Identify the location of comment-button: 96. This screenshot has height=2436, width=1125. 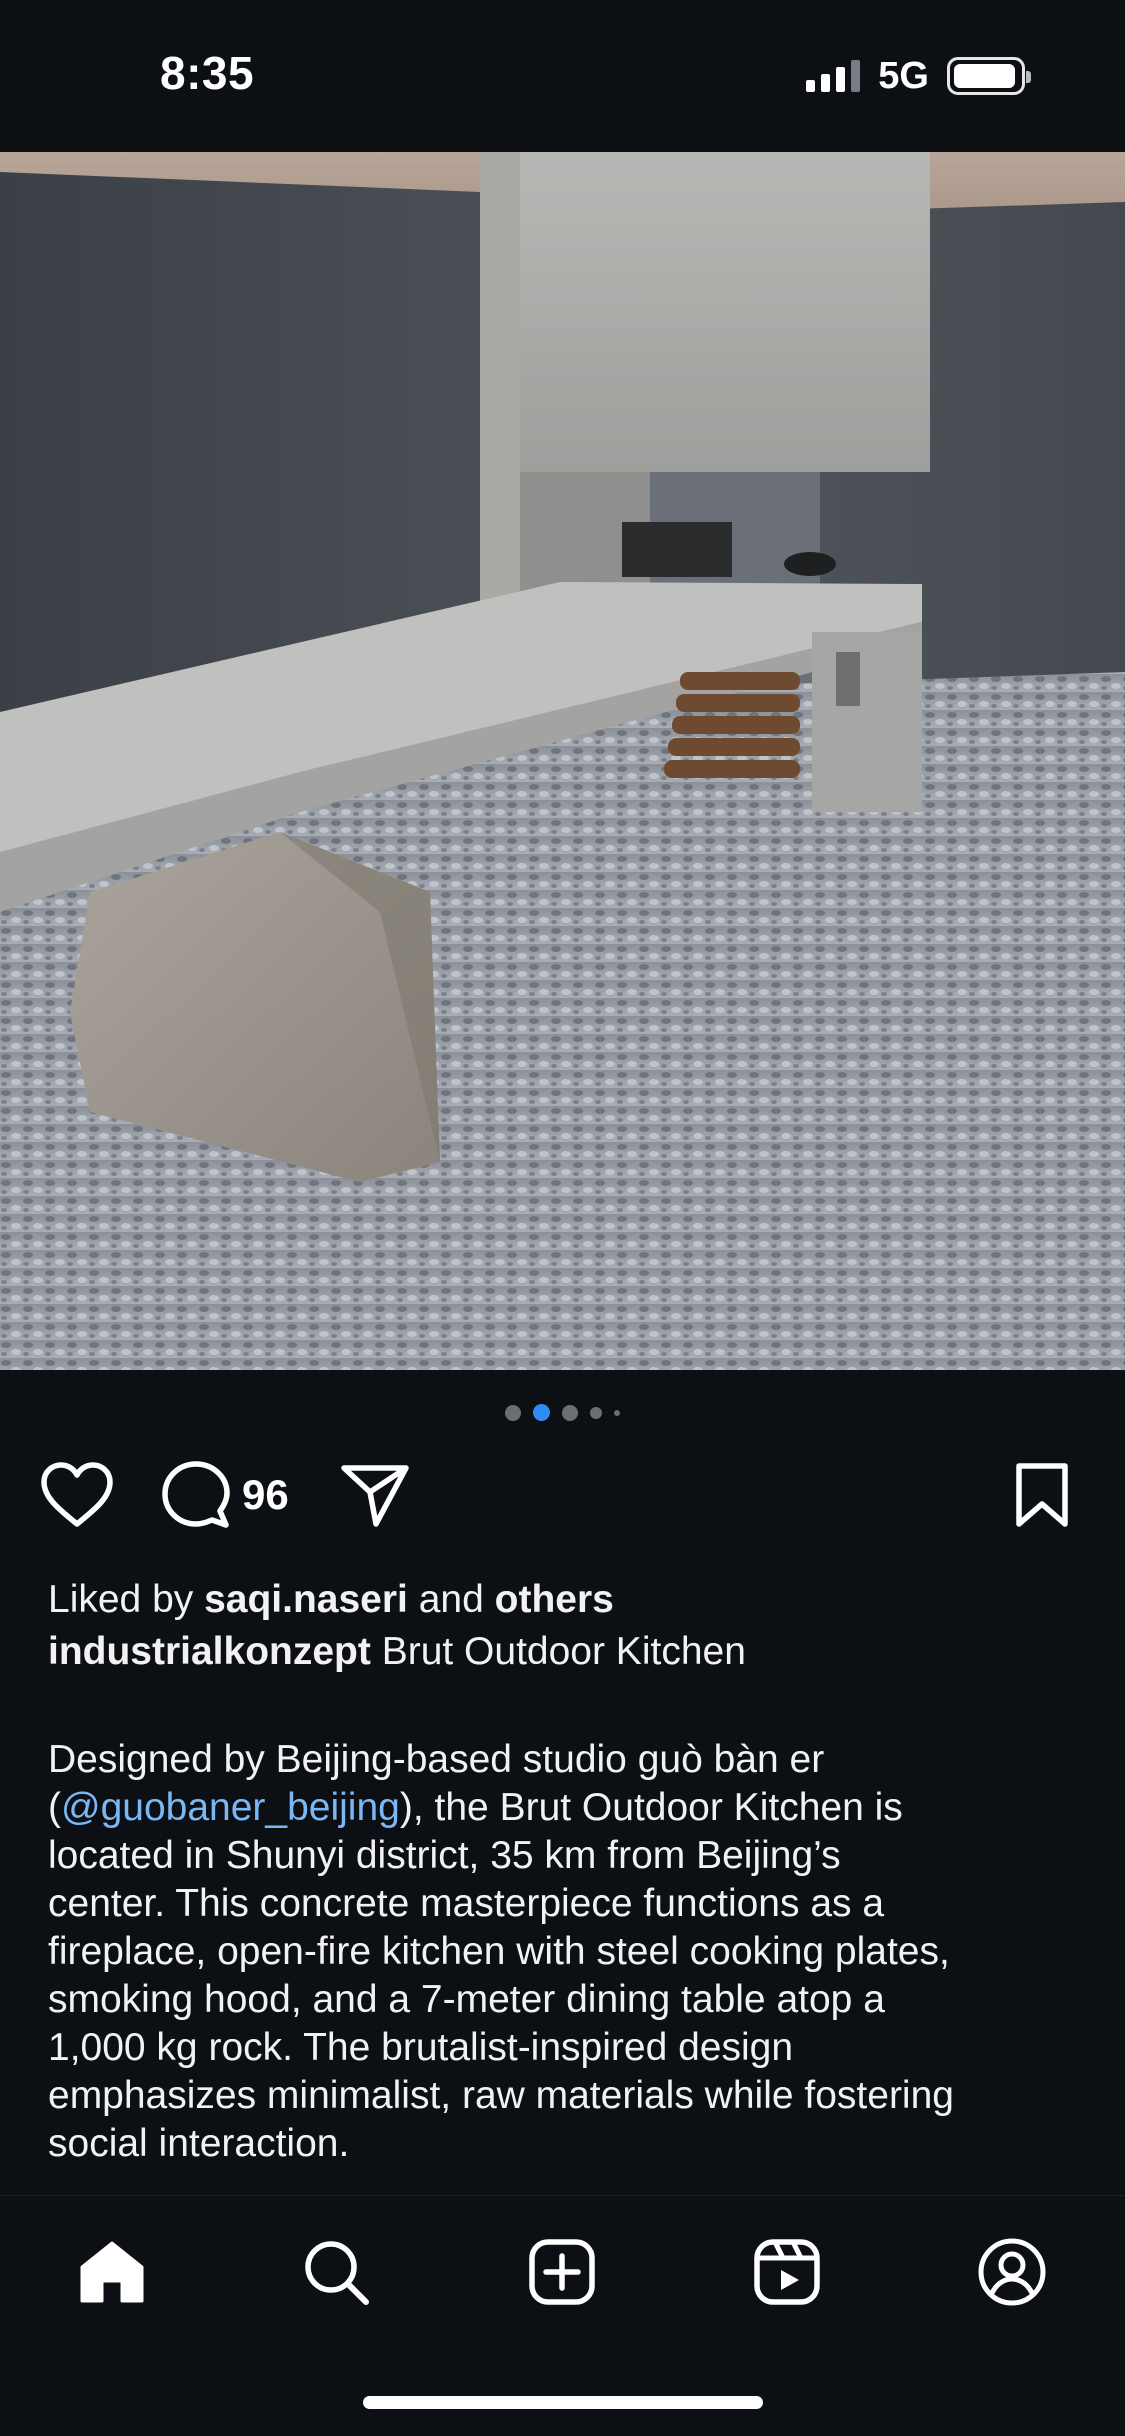
(225, 1495).